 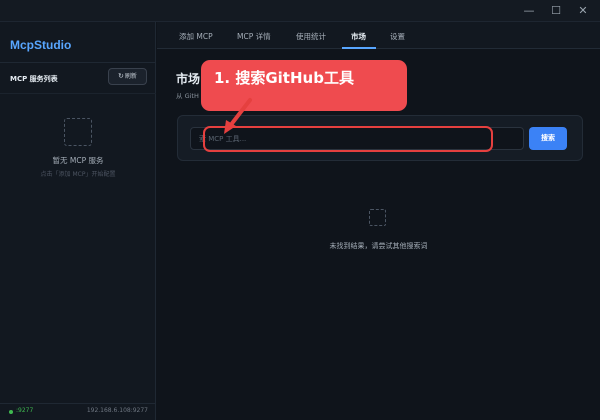 I want to click on title-bar: — ☐ ✕, so click(x=300, y=11).